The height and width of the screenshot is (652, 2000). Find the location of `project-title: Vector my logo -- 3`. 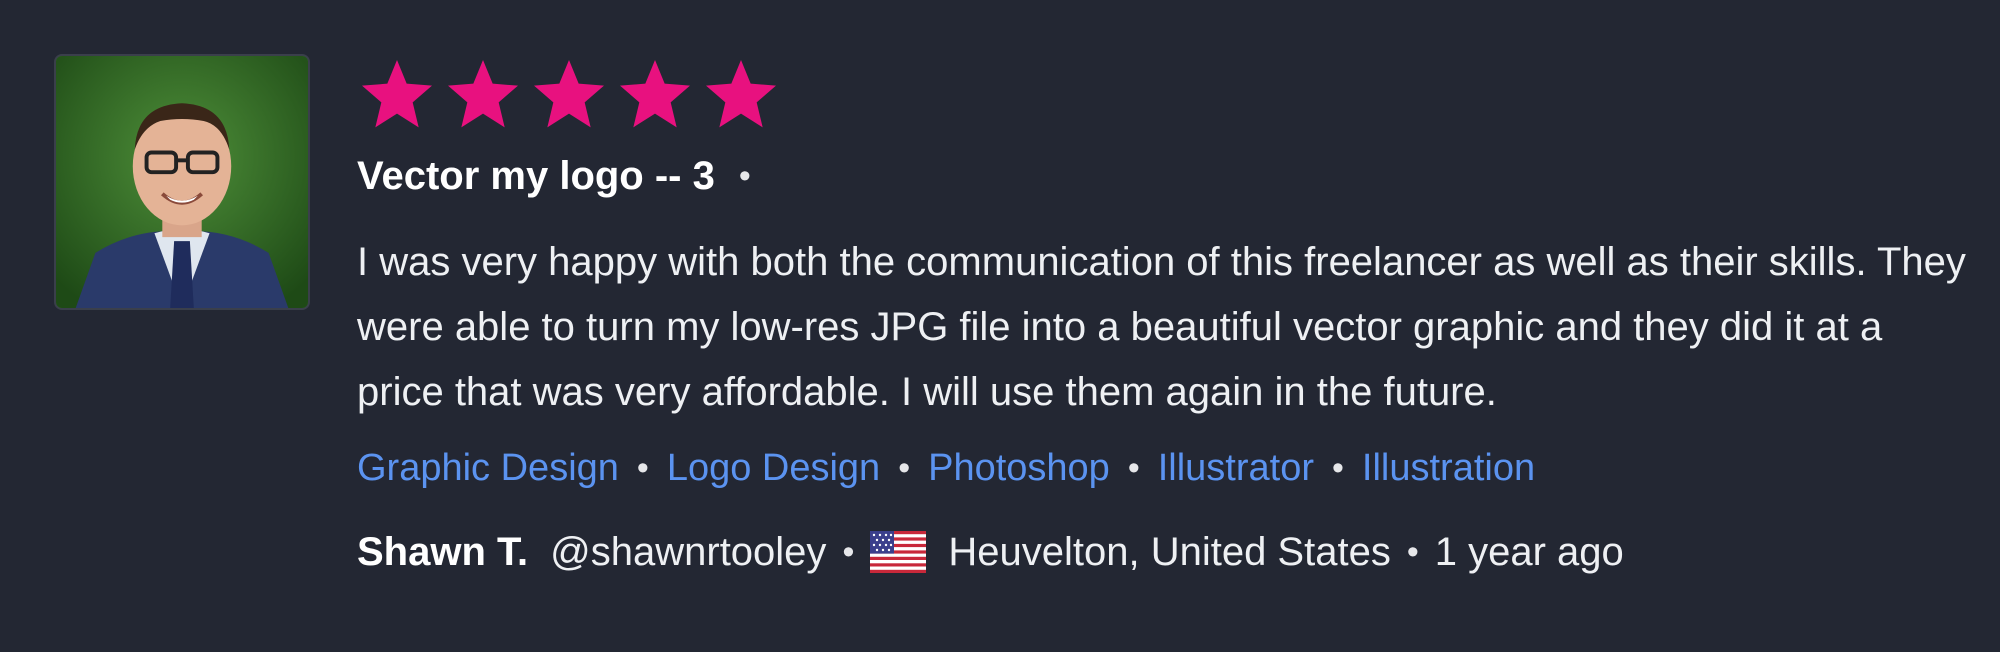

project-title: Vector my logo -- 3 is located at coordinates (536, 176).